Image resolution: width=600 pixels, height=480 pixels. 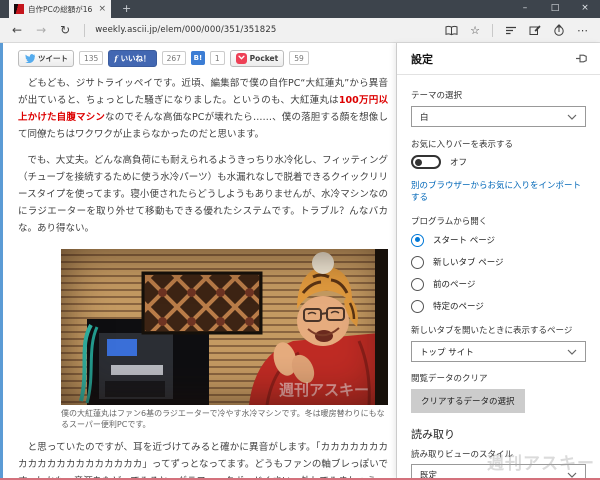 I want to click on pin-pane-icon, so click(x=581, y=58).